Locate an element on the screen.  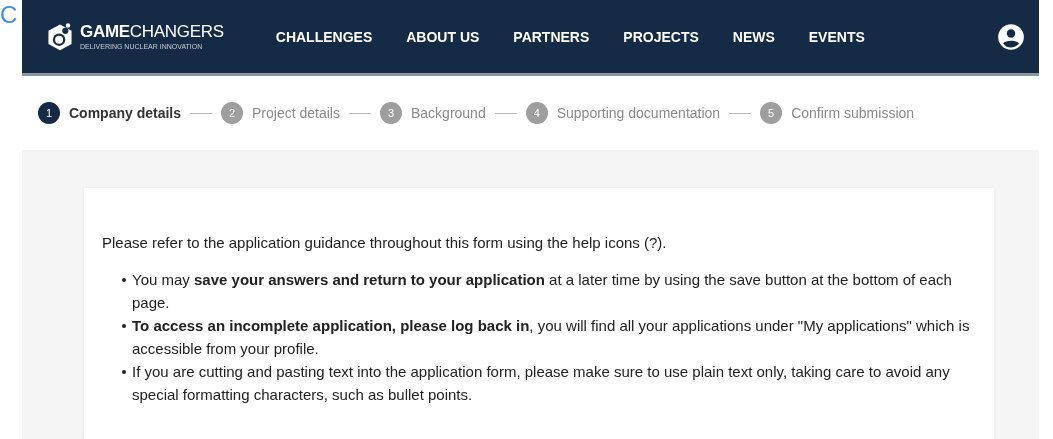
step-label: Confirm submission is located at coordinates (853, 113).